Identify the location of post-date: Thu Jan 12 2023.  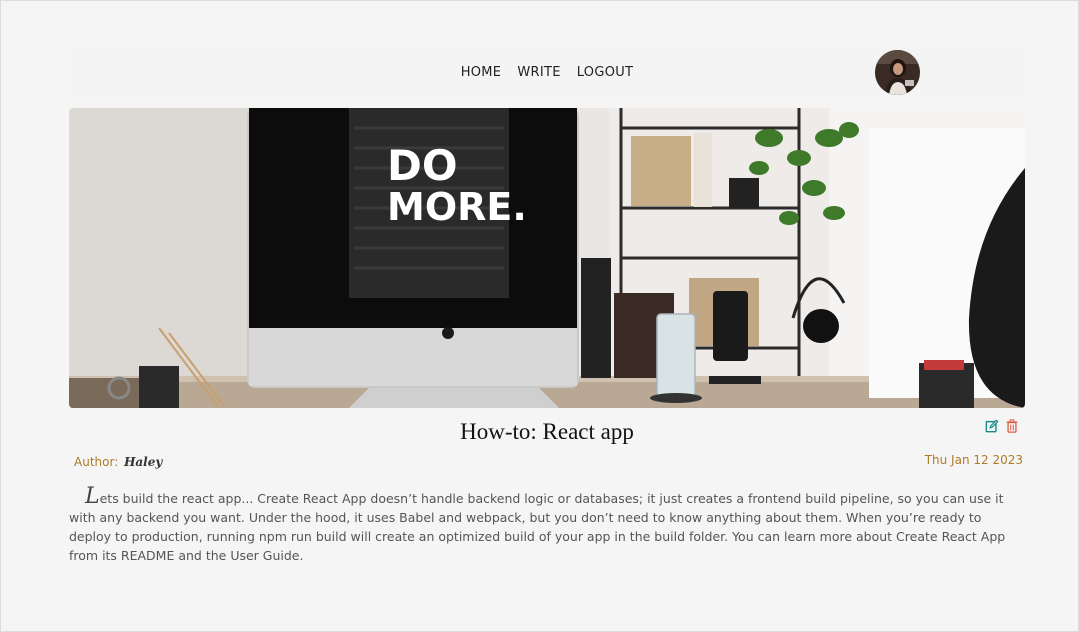
(973, 460).